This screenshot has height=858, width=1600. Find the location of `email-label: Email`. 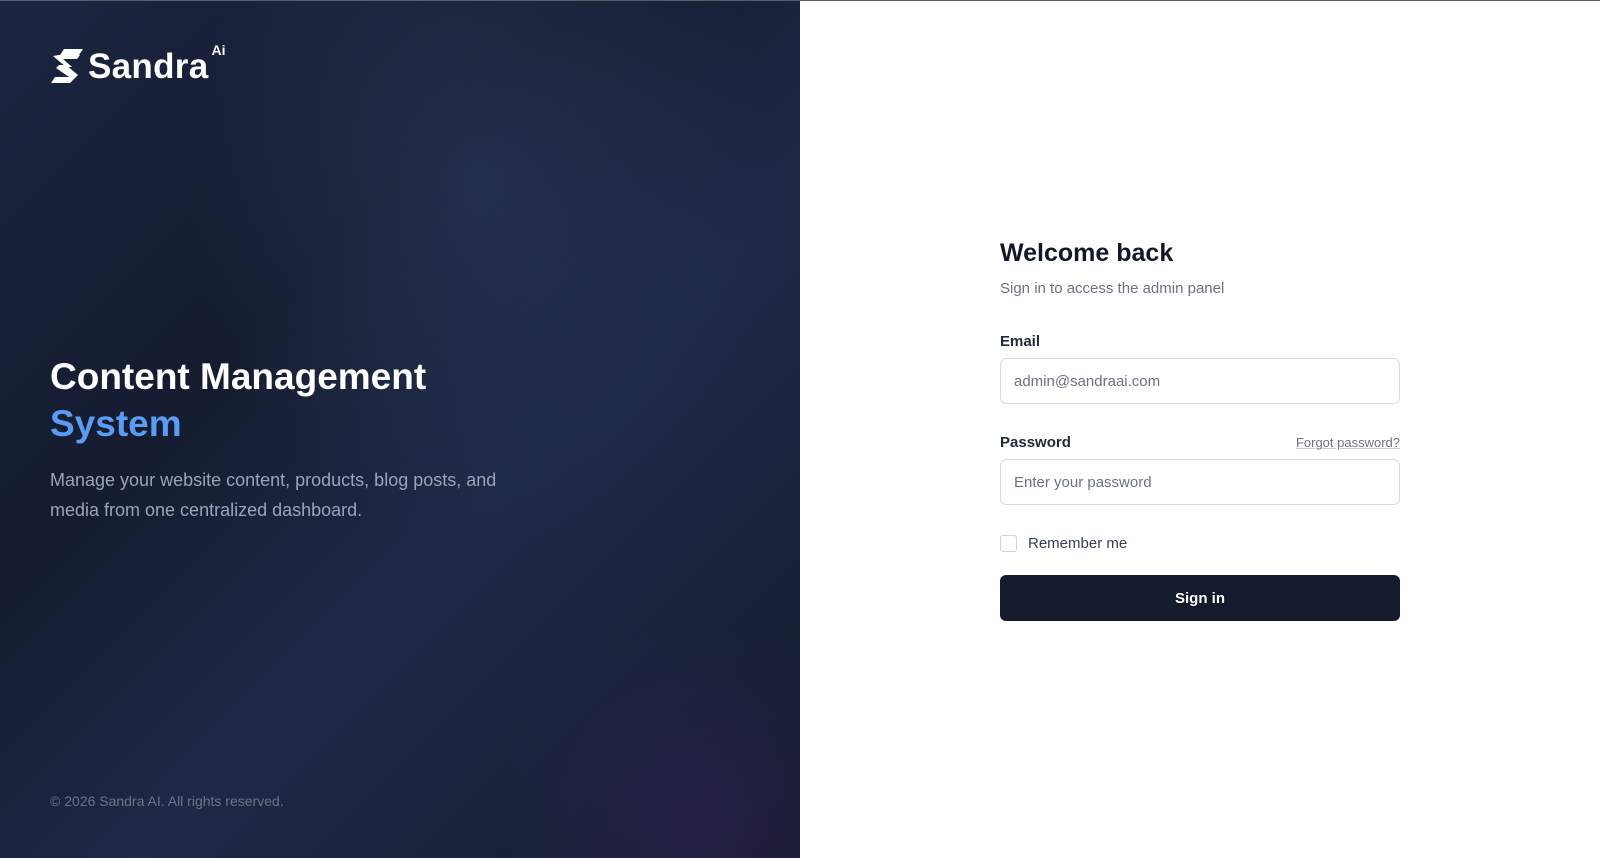

email-label: Email is located at coordinates (1020, 341).